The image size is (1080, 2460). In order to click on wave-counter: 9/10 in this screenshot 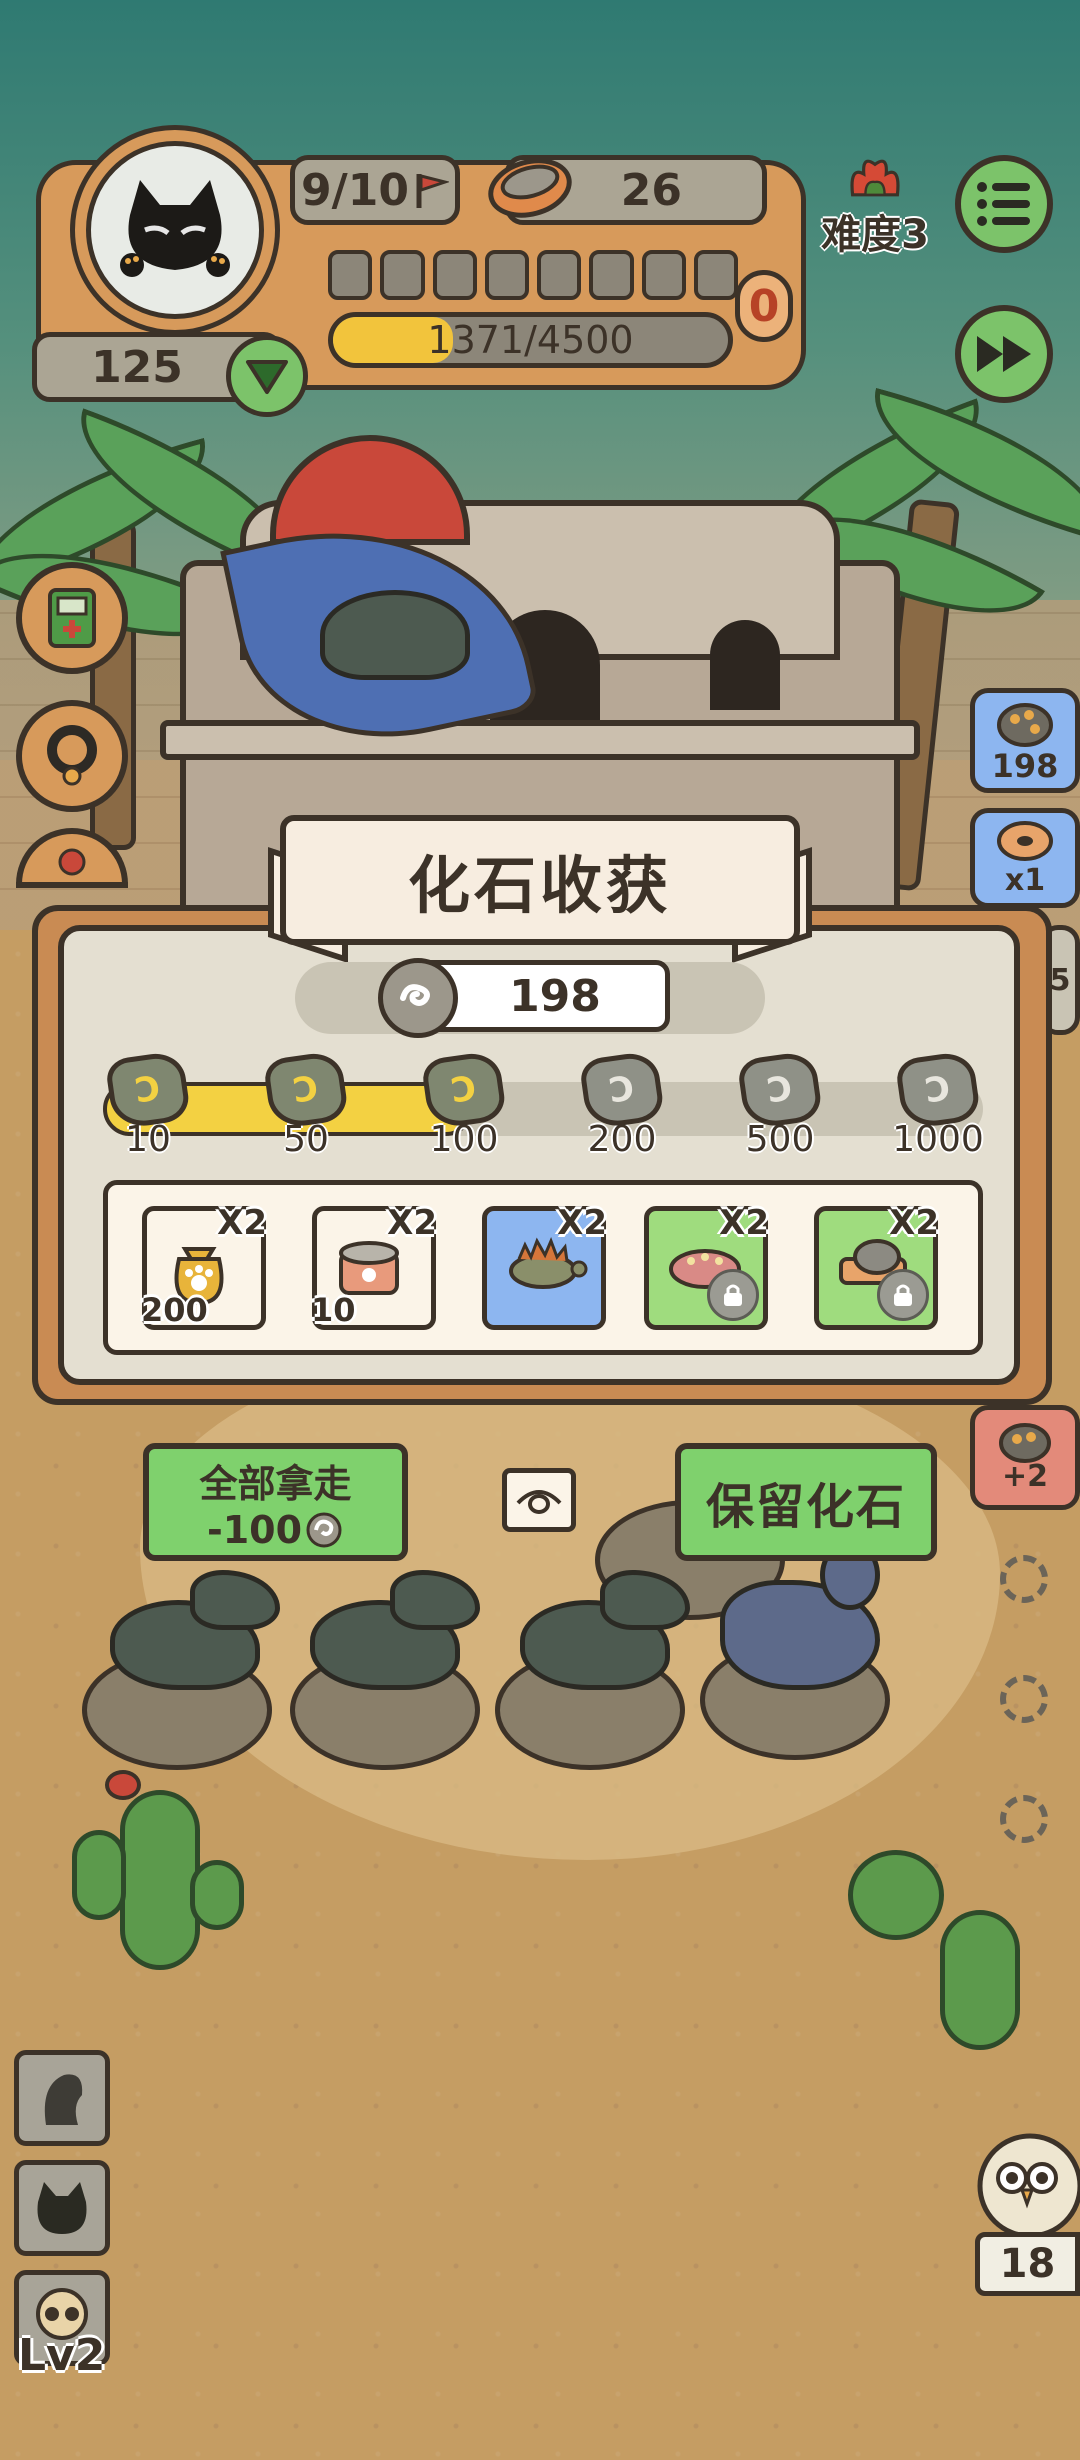, I will do `click(375, 190)`.